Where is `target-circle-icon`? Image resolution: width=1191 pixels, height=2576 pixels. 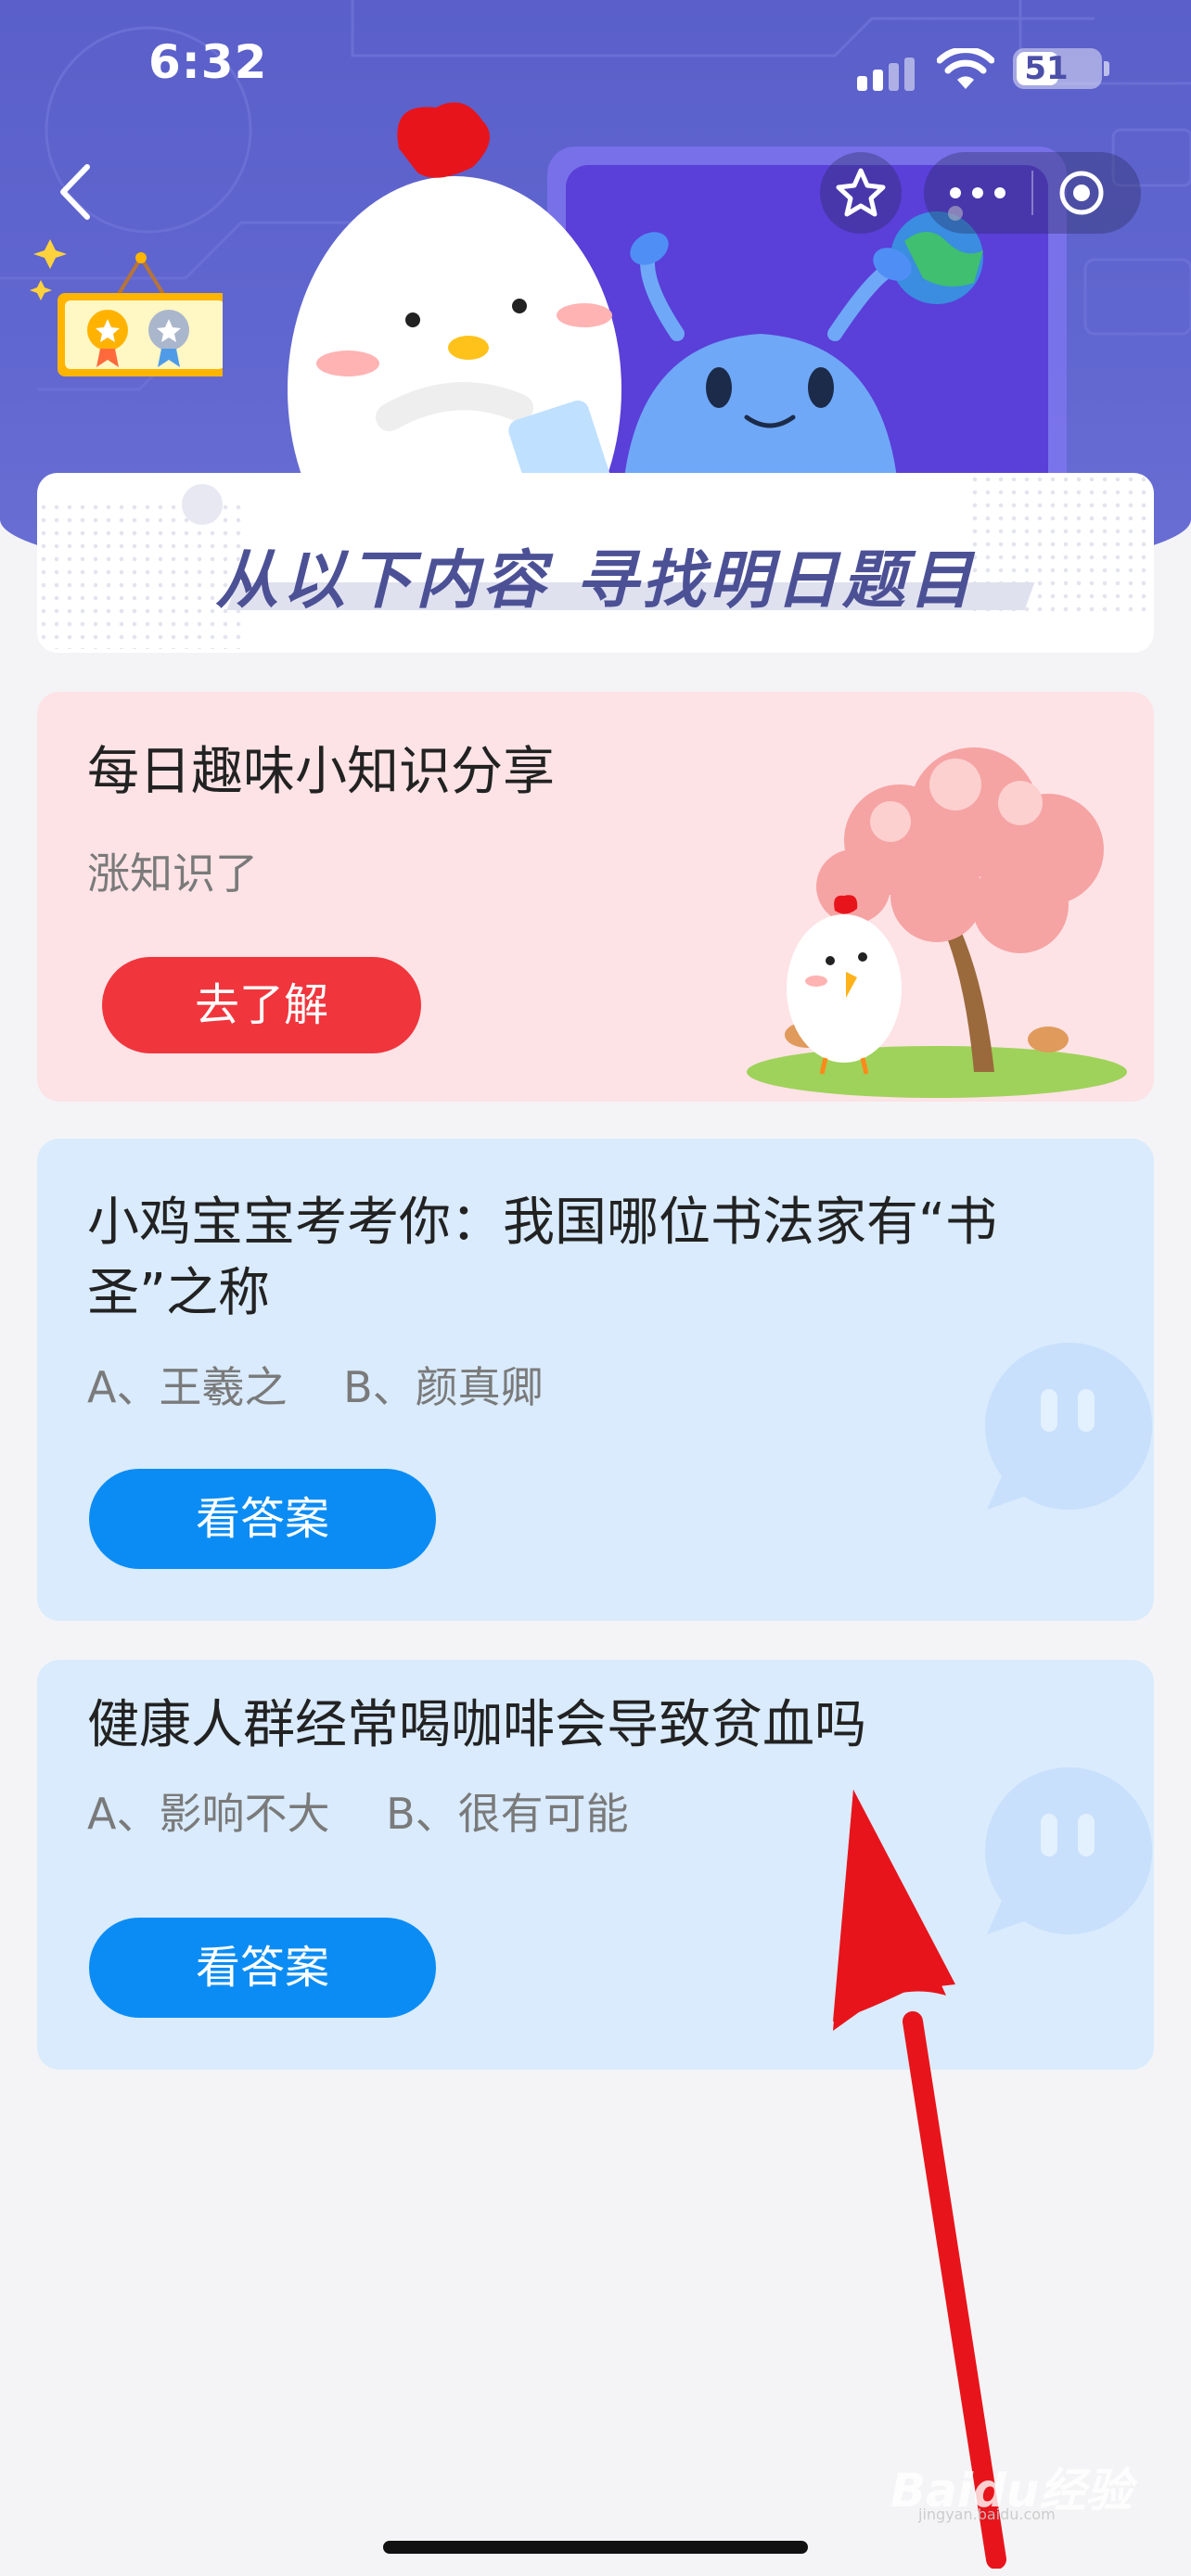
target-circle-icon is located at coordinates (1087, 193).